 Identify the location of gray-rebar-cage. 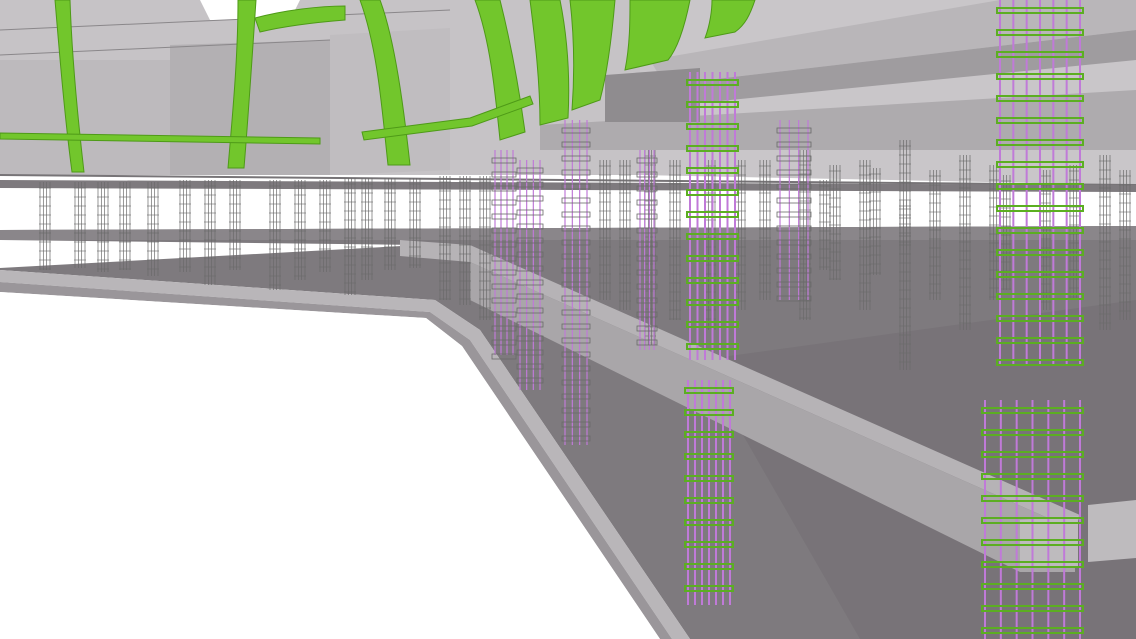
(367, 229).